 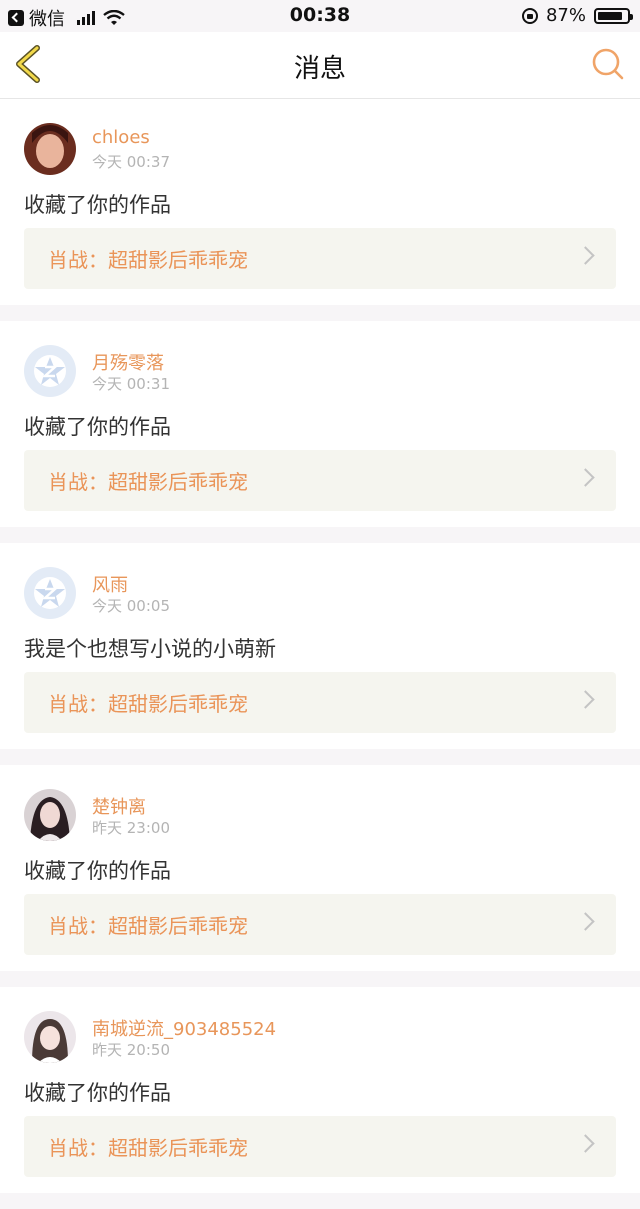 I want to click on status-bar: 微信 00:38 87%, so click(x=320, y=16).